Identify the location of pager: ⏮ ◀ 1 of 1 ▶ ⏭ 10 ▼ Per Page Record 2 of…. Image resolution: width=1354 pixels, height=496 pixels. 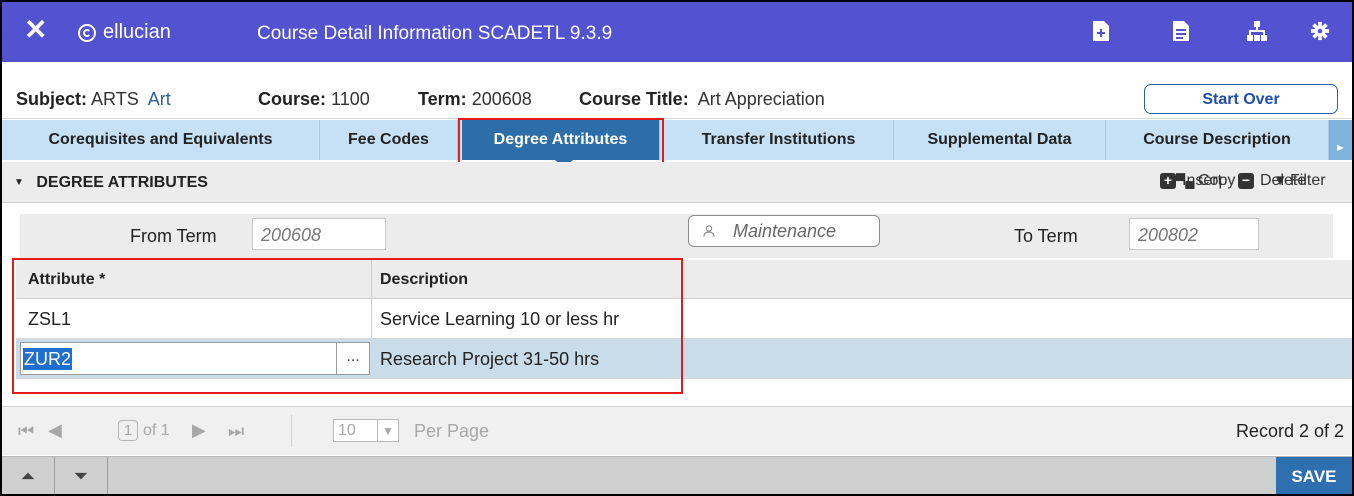
(677, 430).